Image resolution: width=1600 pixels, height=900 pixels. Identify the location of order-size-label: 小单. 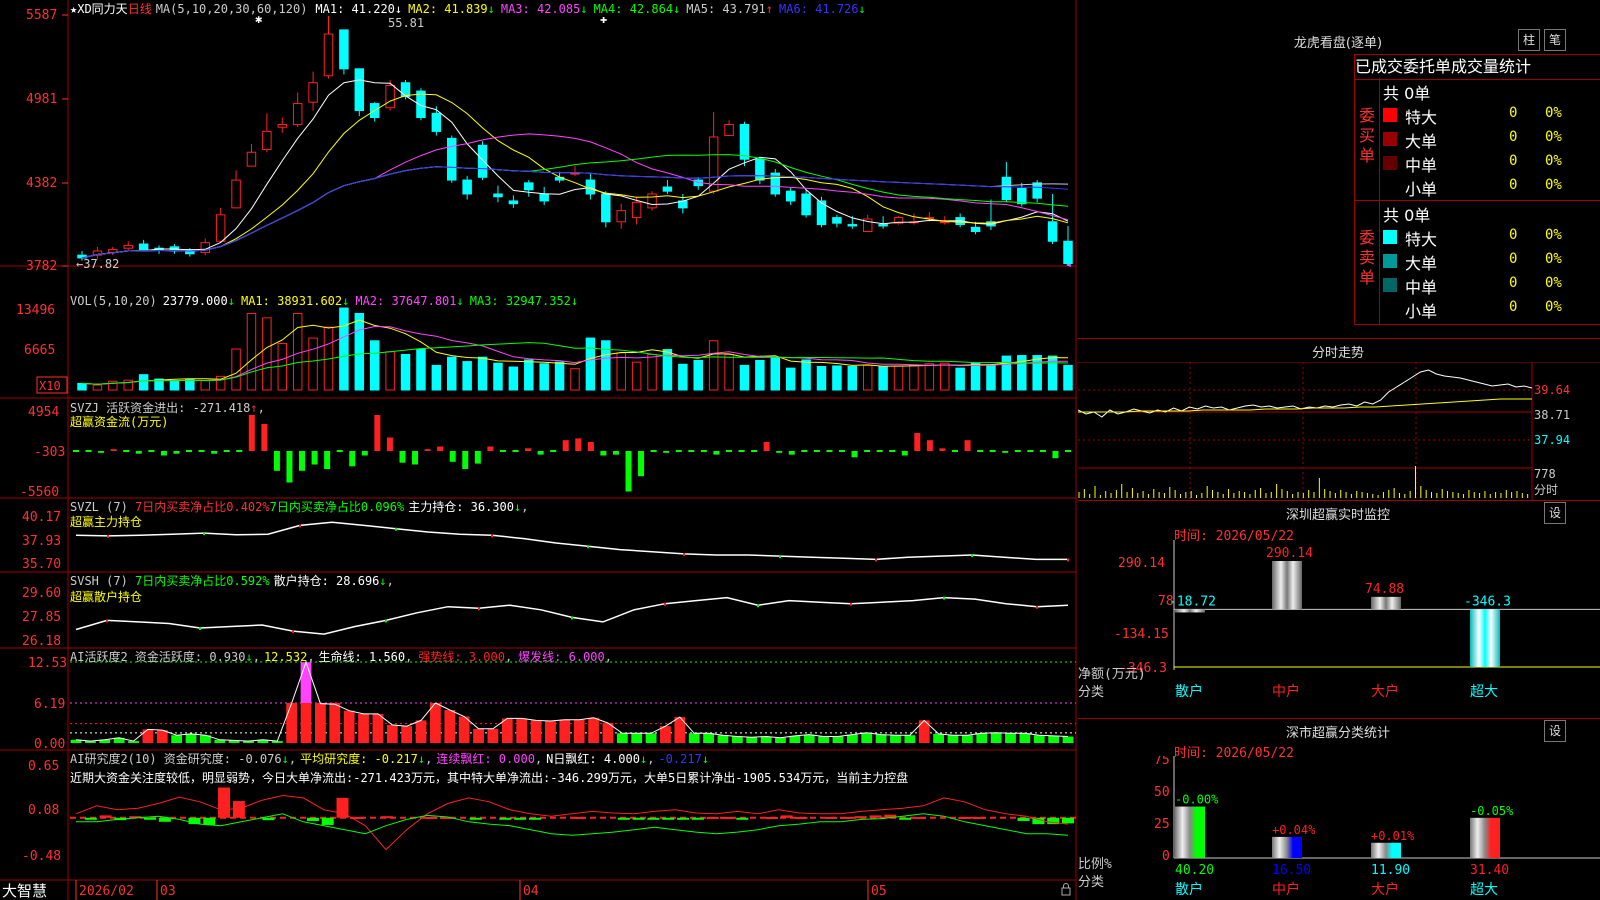
(1421, 189).